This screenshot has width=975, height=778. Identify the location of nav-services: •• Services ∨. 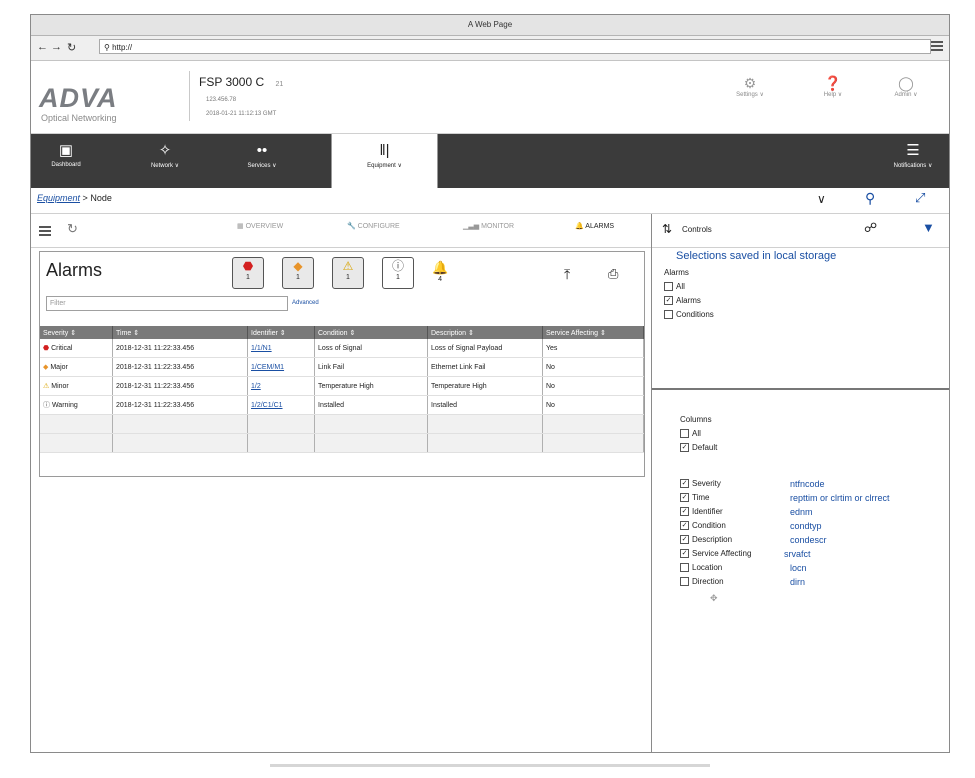
(262, 161).